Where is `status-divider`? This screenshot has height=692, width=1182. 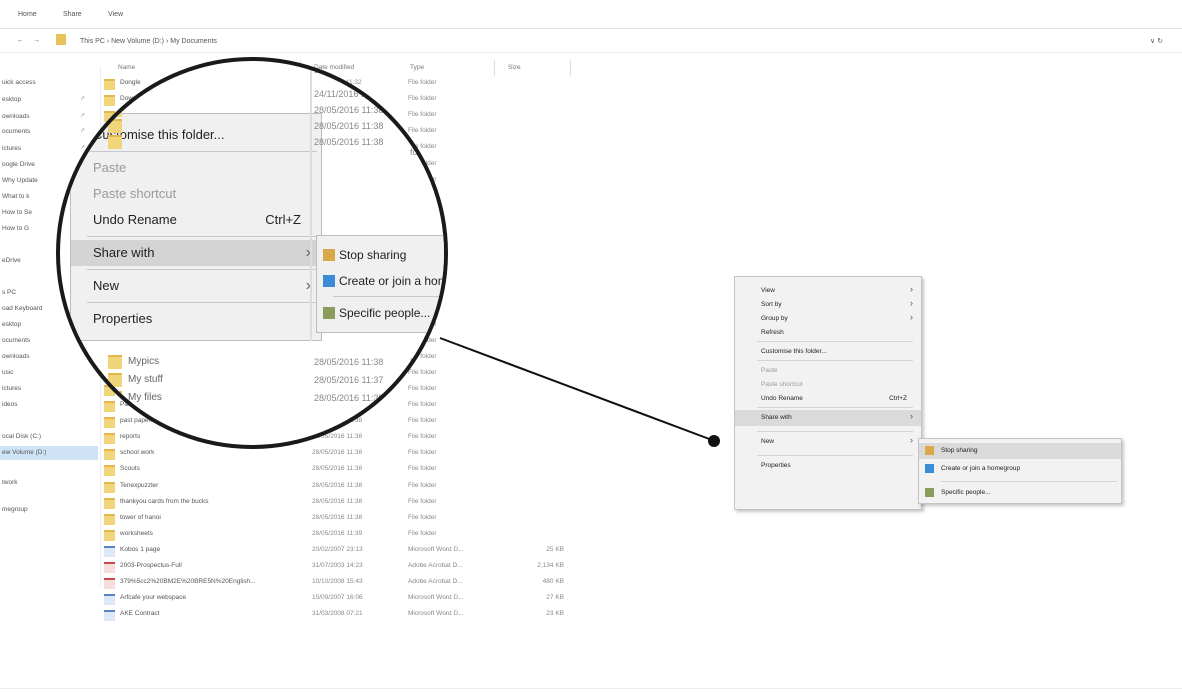
status-divider is located at coordinates (591, 688).